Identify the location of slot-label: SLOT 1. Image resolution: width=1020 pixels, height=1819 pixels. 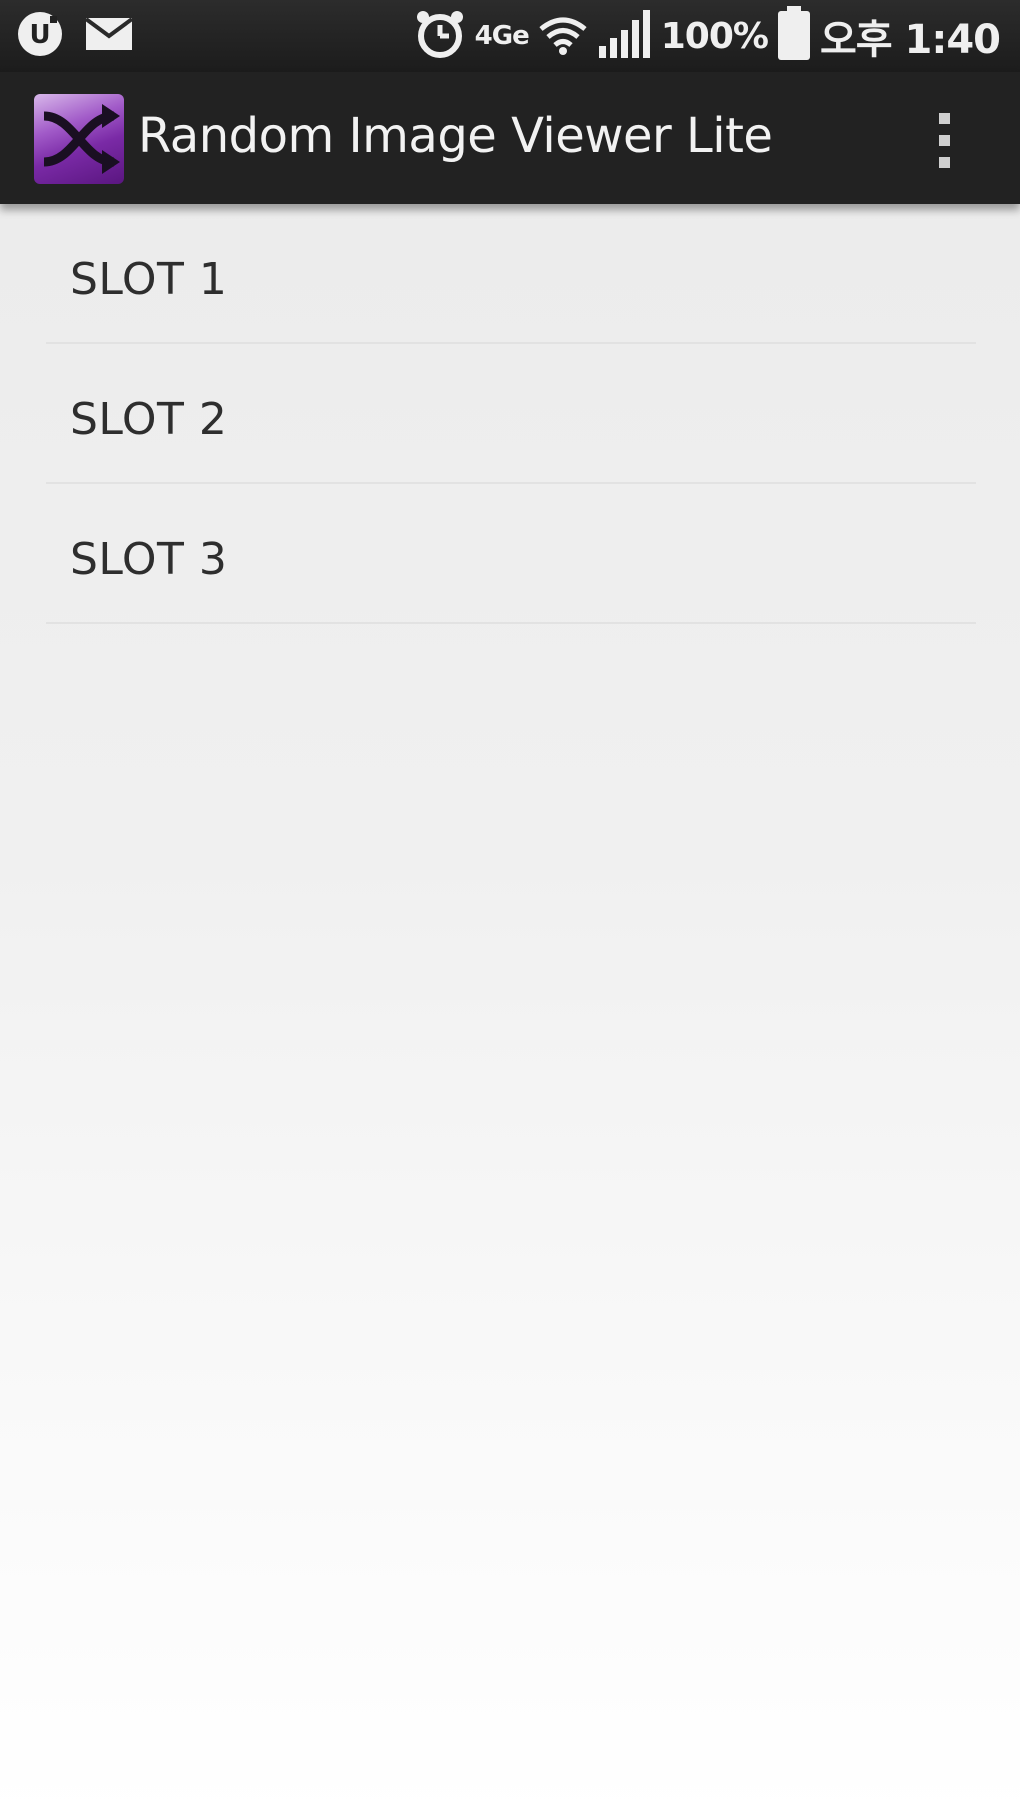
(149, 279).